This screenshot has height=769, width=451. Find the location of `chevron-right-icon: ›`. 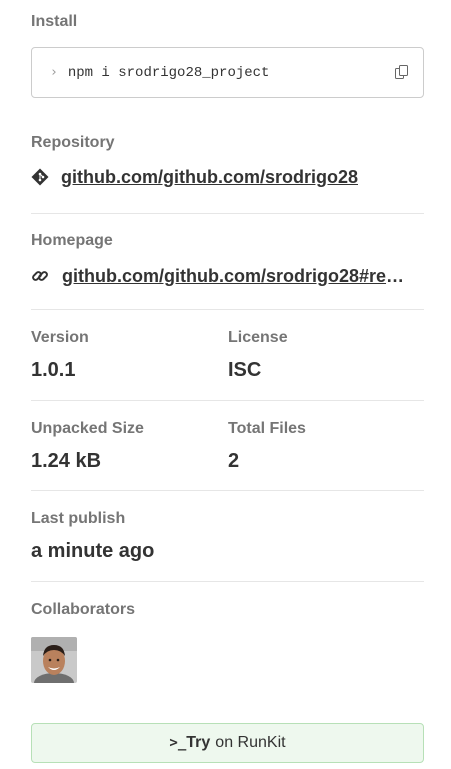

chevron-right-icon: › is located at coordinates (54, 72).